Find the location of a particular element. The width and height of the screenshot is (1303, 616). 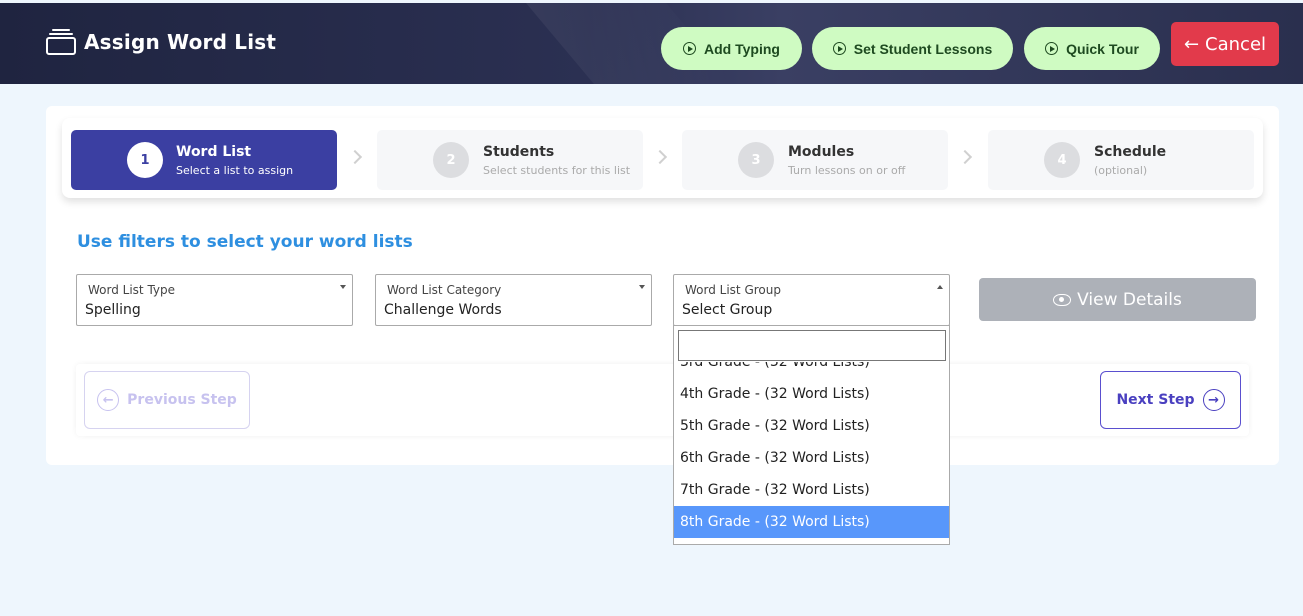

step-schedule: 4 Schedule (optional) is located at coordinates (1121, 160).